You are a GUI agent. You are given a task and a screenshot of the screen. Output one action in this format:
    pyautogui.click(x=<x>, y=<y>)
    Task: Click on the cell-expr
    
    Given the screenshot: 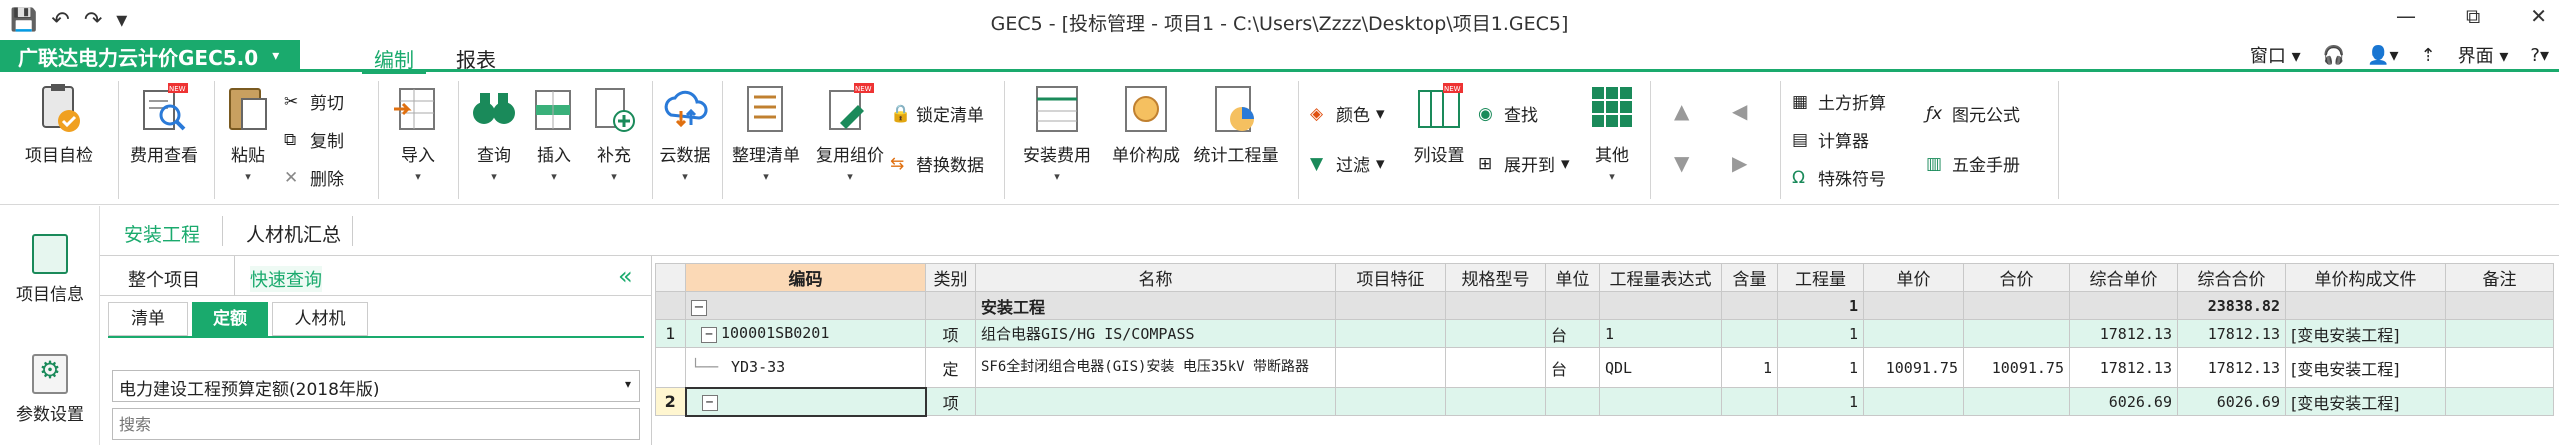 What is the action you would take?
    pyautogui.click(x=1660, y=401)
    